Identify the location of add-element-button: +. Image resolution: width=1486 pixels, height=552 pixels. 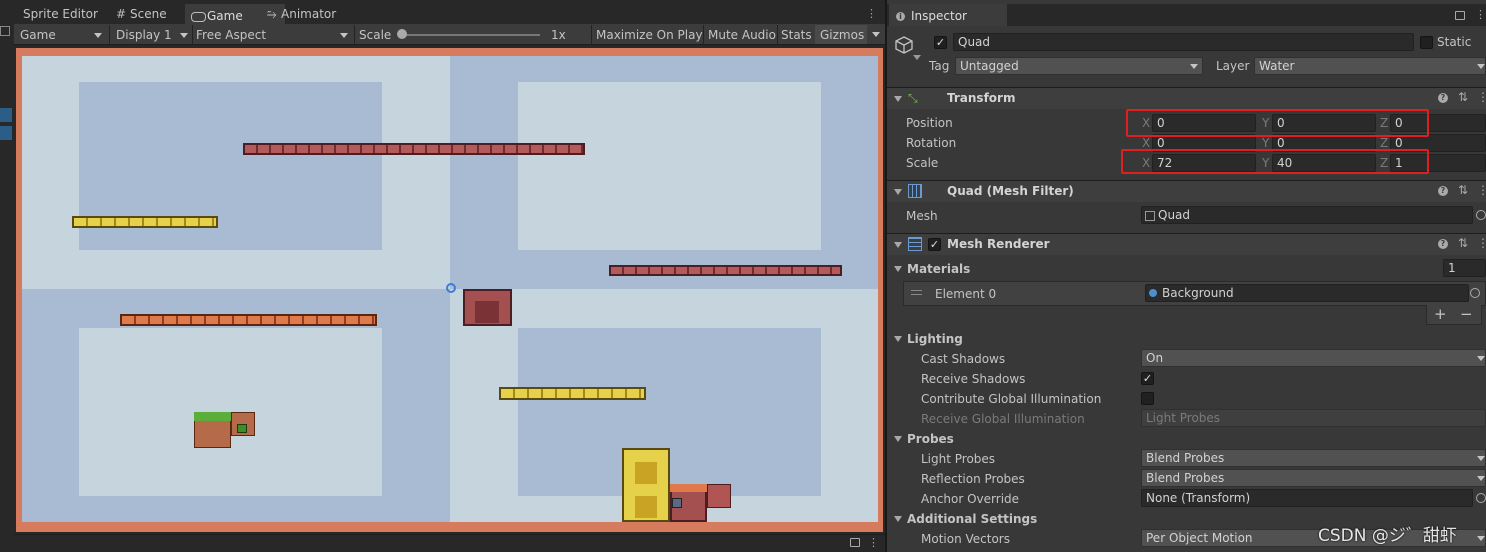
(1440, 314).